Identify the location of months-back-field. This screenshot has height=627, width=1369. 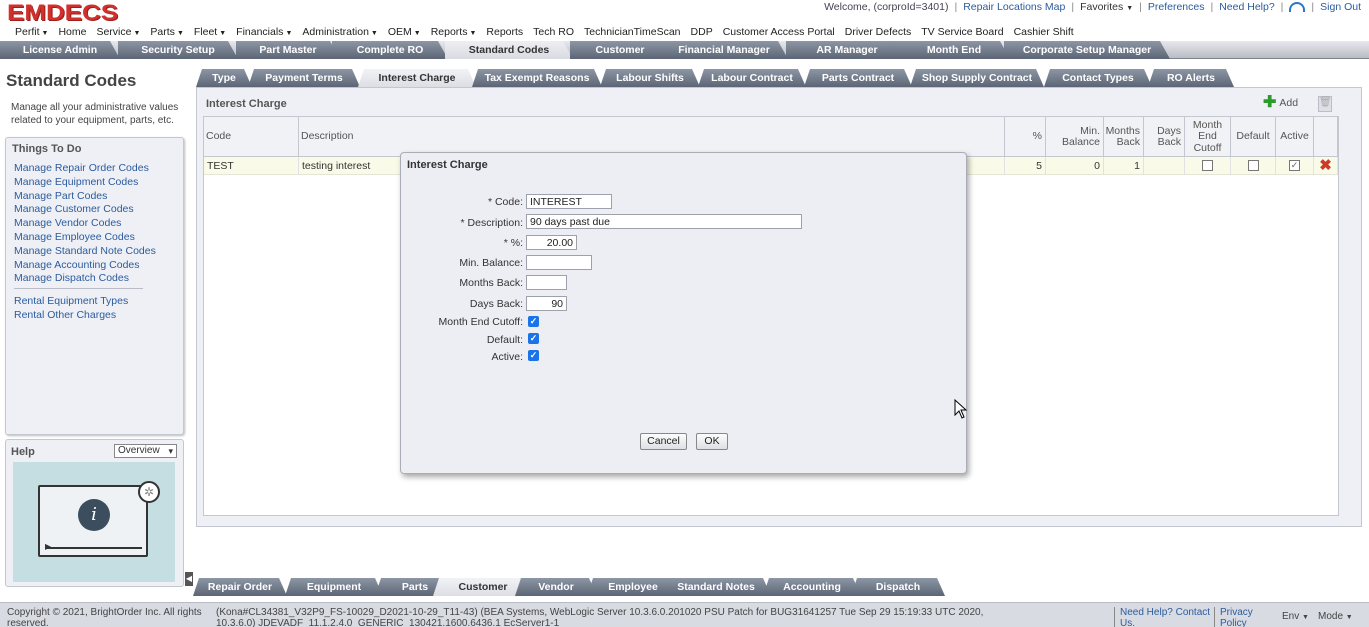
(546, 282).